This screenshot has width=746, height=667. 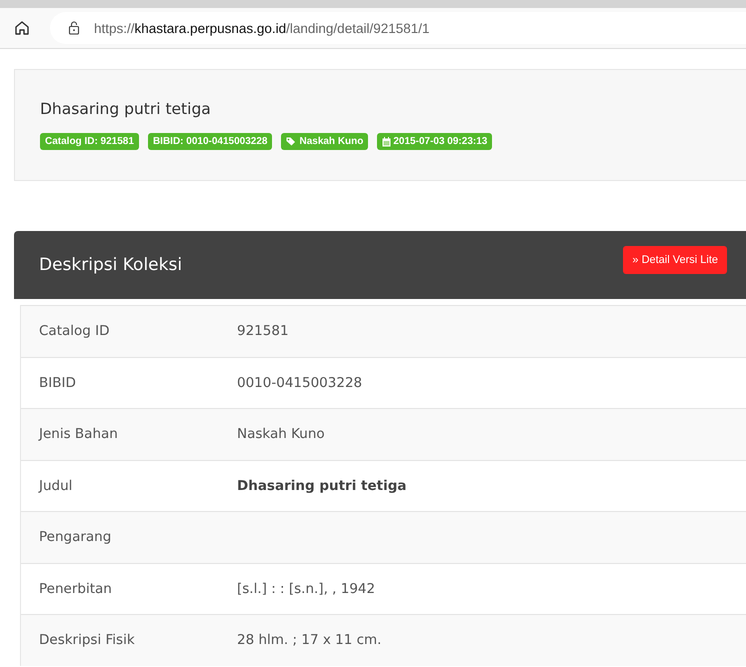 I want to click on field-value: 0010-0415003228, so click(x=299, y=382).